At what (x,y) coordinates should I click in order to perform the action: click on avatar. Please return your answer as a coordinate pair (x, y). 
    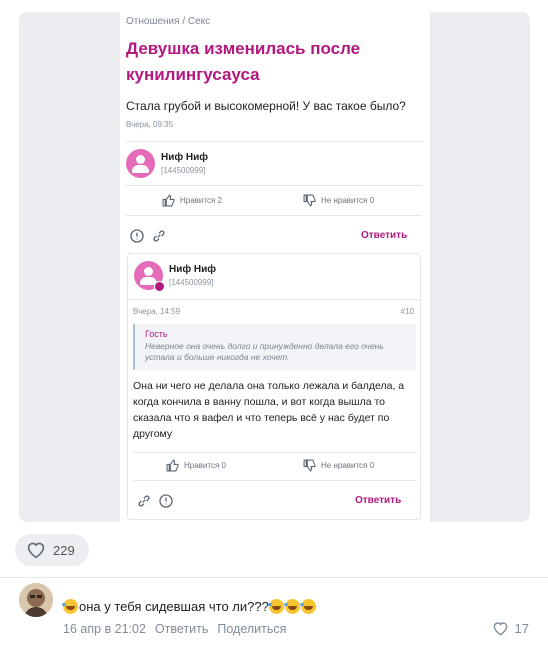
    Looking at the image, I should click on (36, 600).